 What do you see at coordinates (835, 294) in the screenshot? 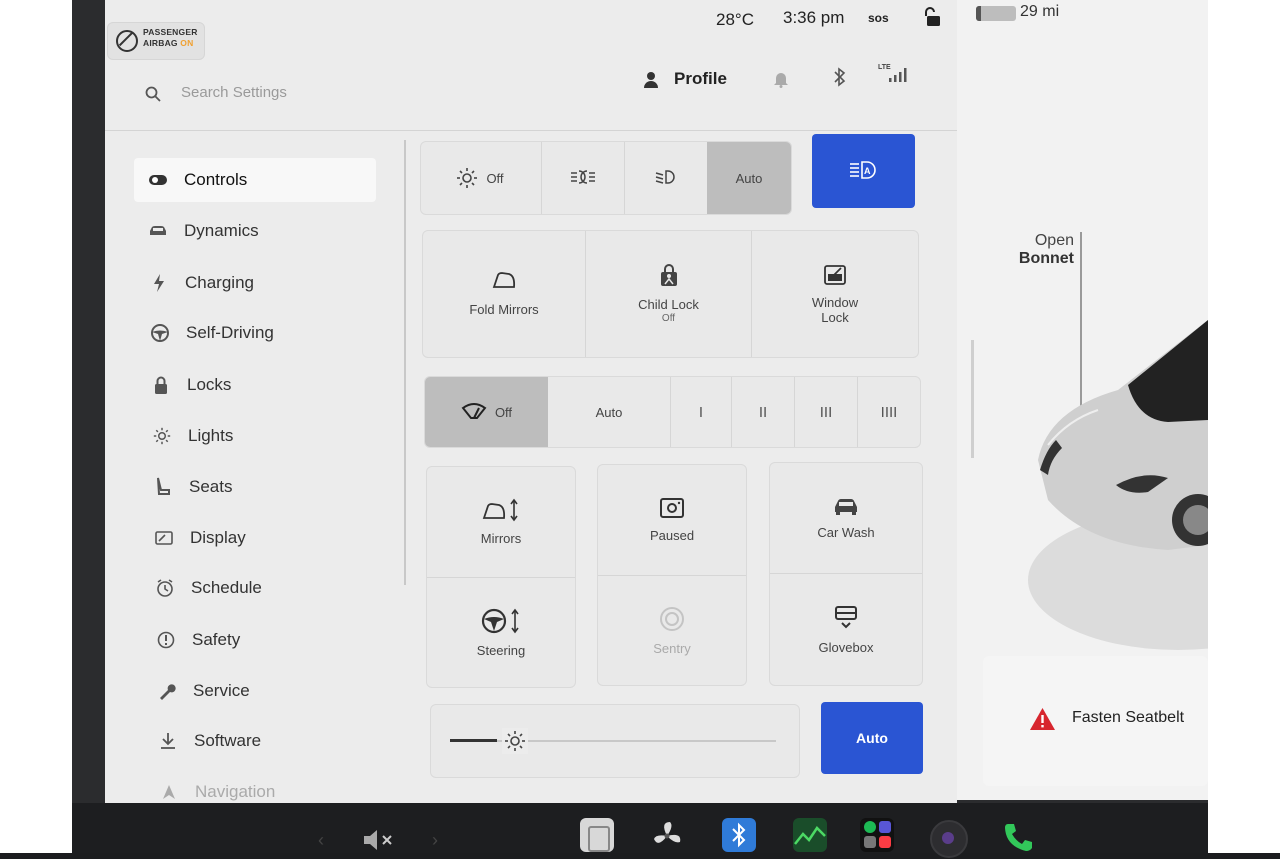
I see `window-lock-button: Window Lock` at bounding box center [835, 294].